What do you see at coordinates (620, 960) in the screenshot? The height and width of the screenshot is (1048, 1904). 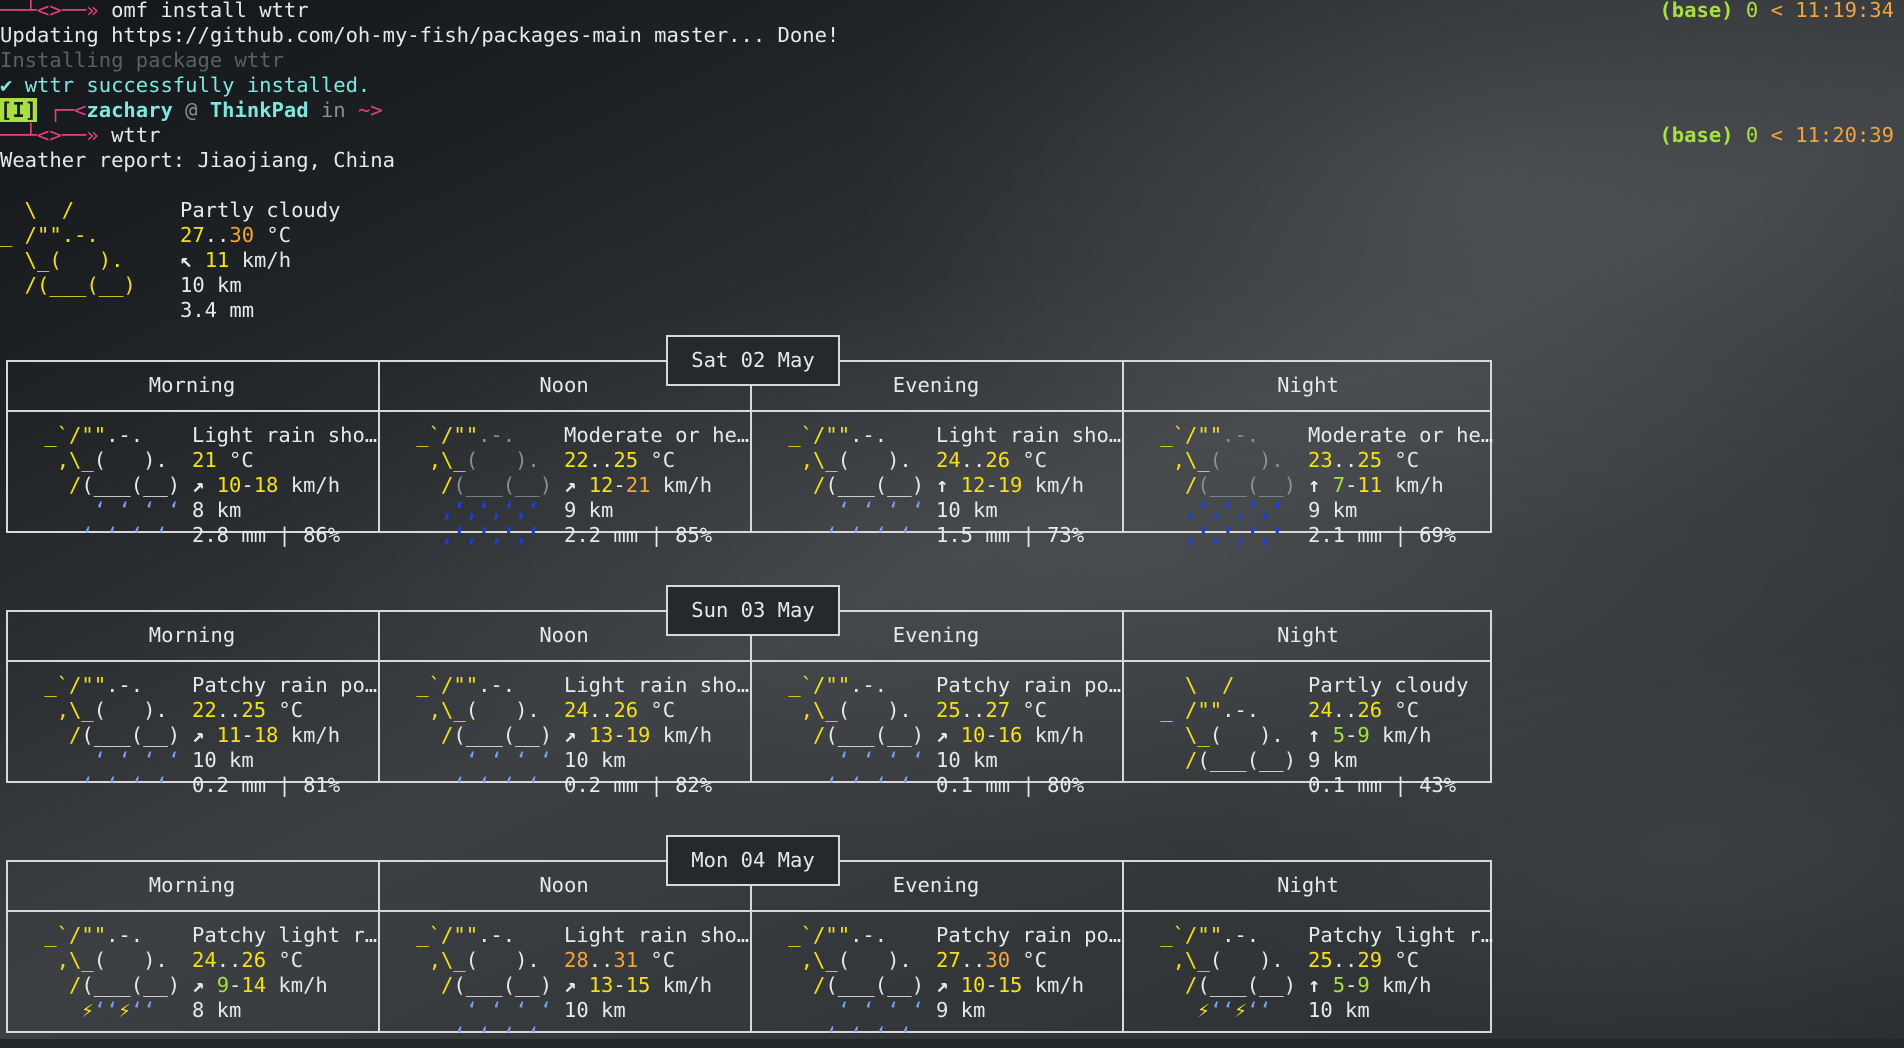 I see `period-temperature: 28..31 °C` at bounding box center [620, 960].